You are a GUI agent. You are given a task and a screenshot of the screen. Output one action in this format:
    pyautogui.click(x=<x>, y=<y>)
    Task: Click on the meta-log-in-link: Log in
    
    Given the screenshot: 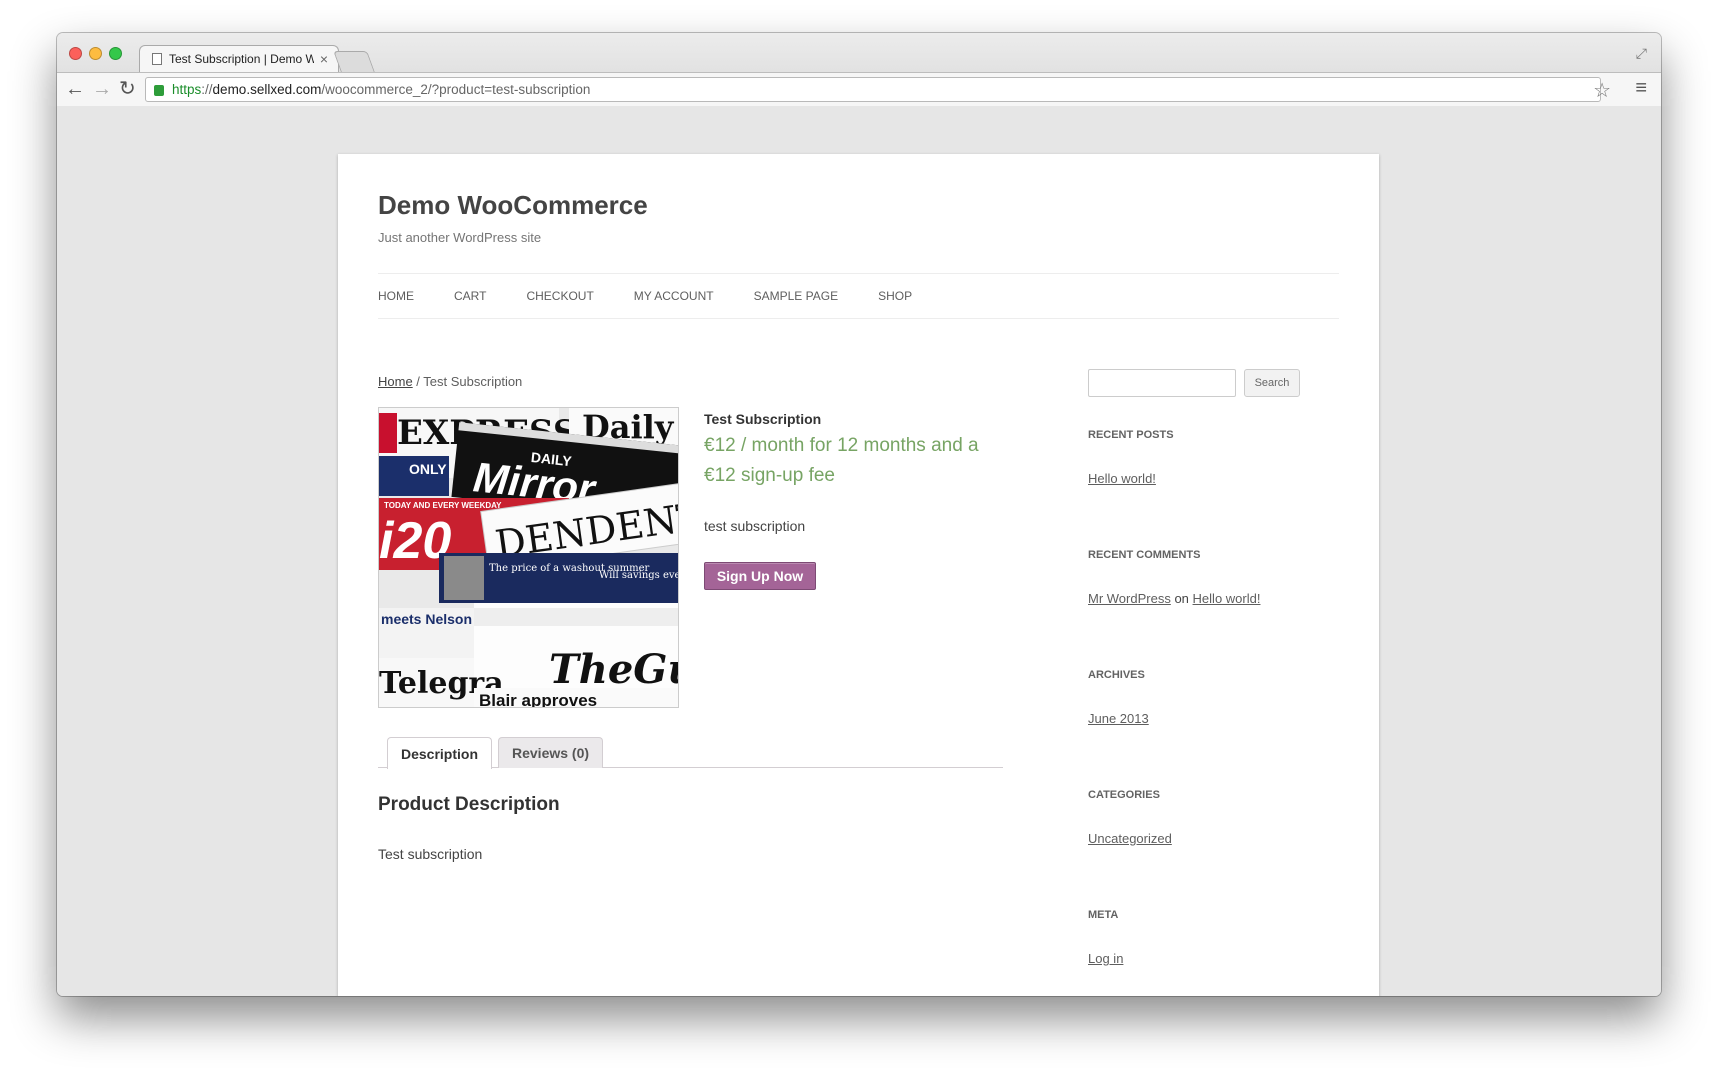 What is the action you would take?
    pyautogui.click(x=1105, y=958)
    